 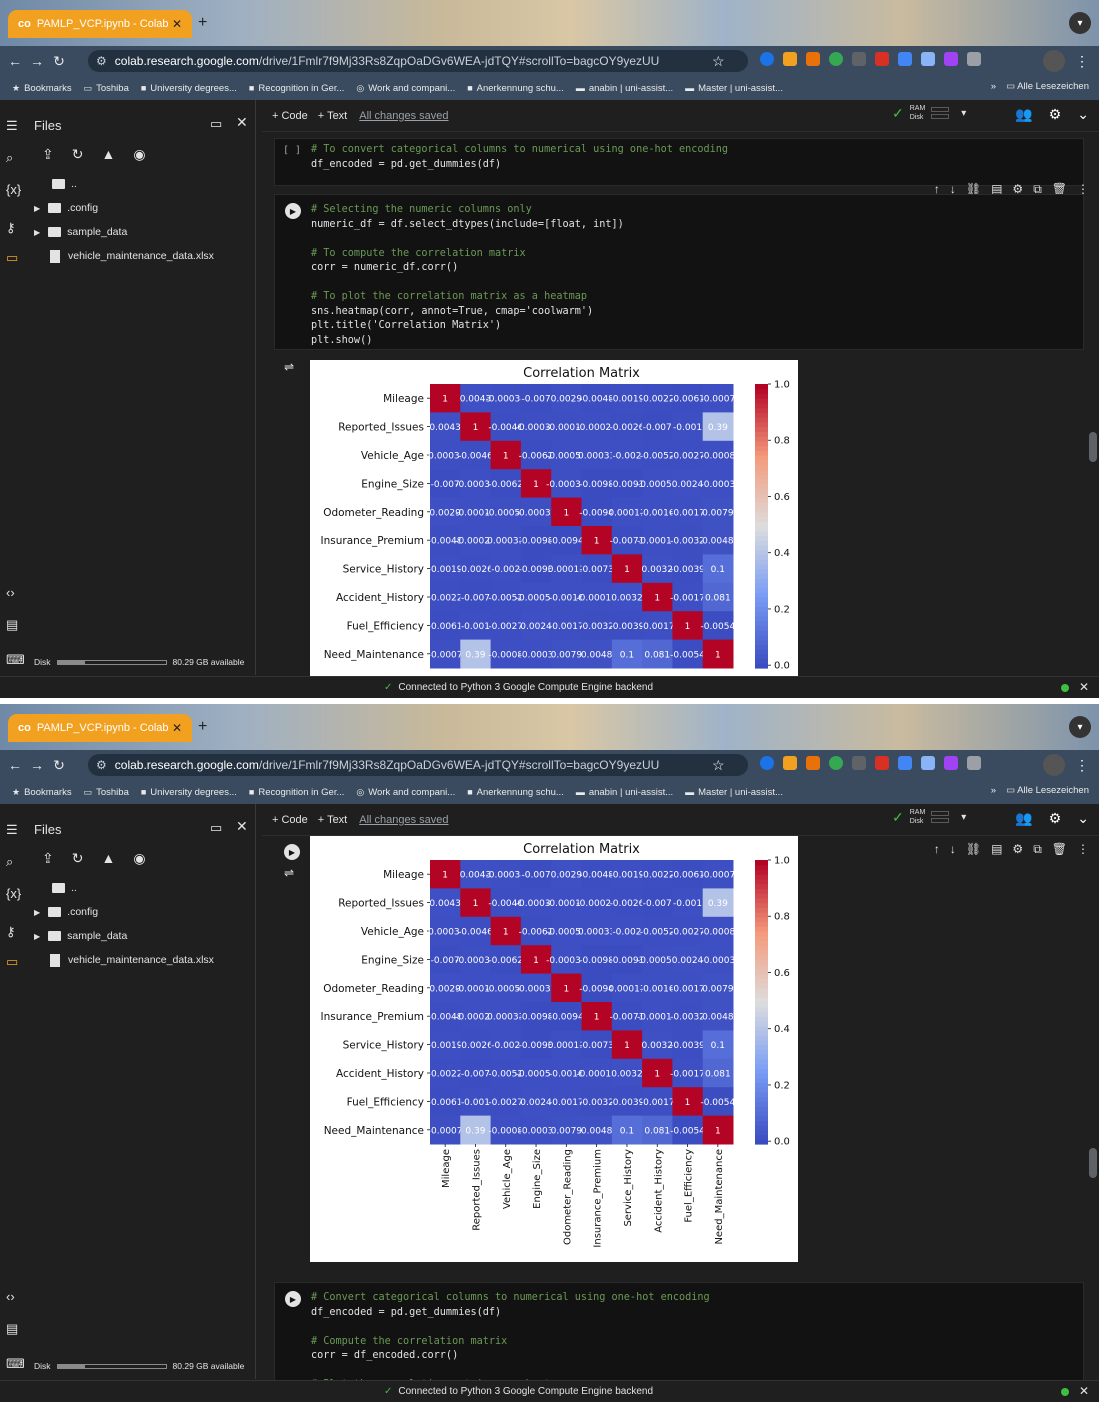 I want to click on terminal-icon: ⌨, so click(x=15, y=1364).